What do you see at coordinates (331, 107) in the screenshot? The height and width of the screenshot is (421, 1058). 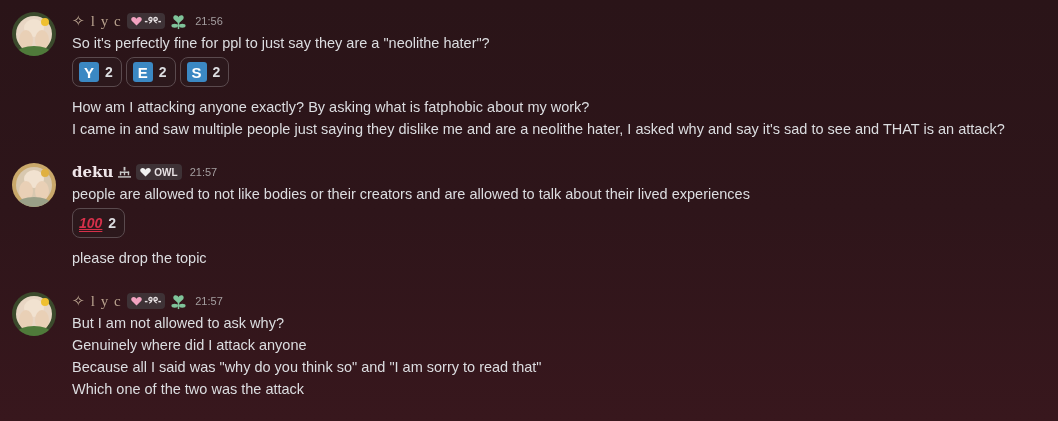 I see `message-text: How am I attacking anyone exactly? By asking what is fatphobic about my work?` at bounding box center [331, 107].